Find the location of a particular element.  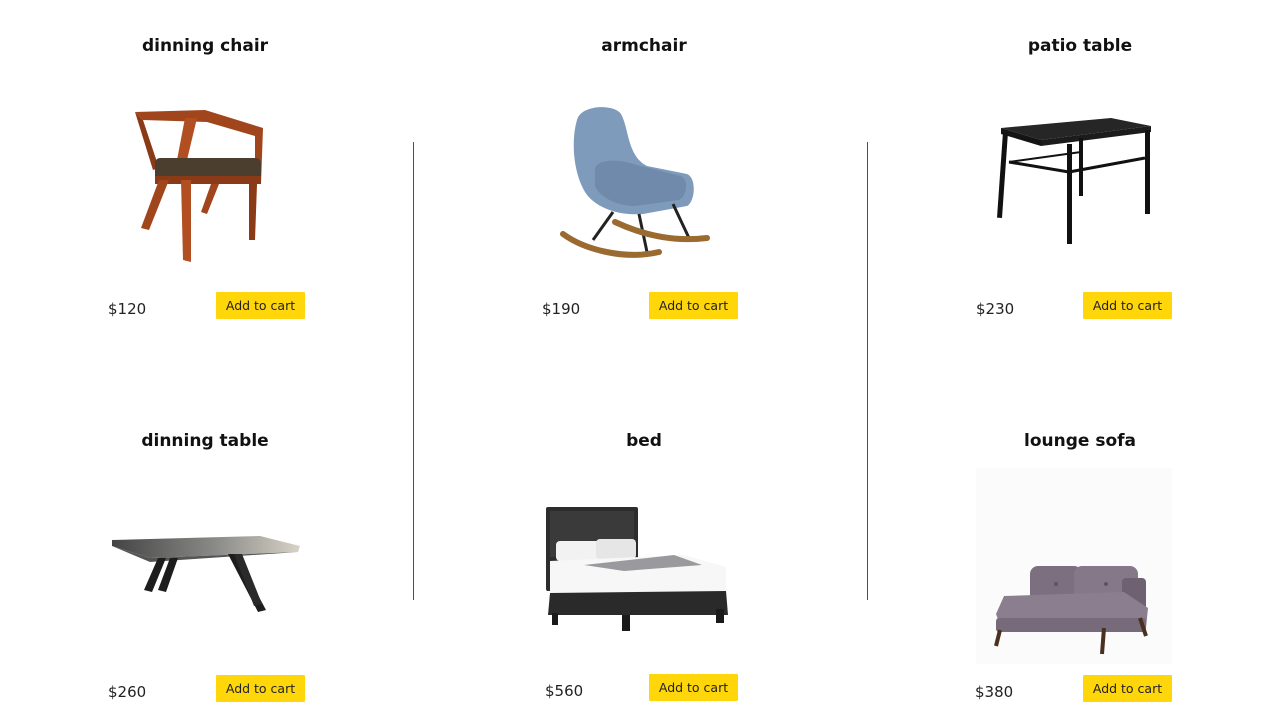

column-divider-left is located at coordinates (413, 371).